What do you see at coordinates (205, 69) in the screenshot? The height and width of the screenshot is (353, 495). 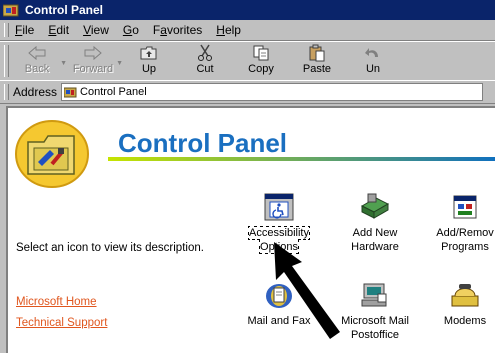 I see `cut-label: Cut` at bounding box center [205, 69].